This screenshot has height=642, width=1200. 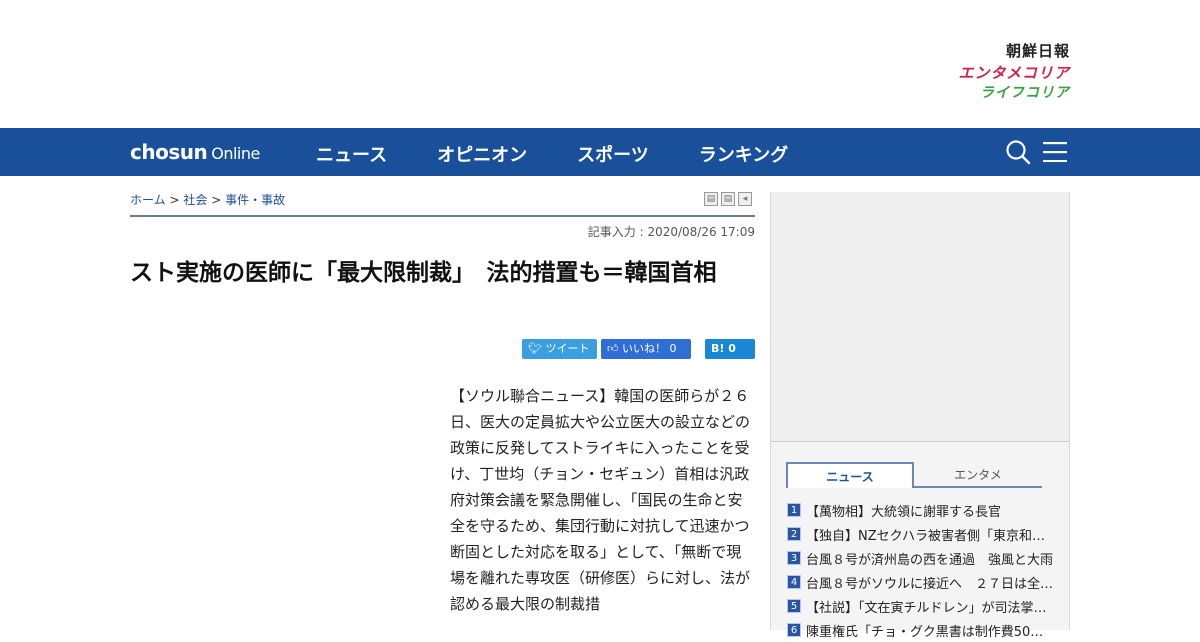 I want to click on logo-main: chosun, so click(x=169, y=152).